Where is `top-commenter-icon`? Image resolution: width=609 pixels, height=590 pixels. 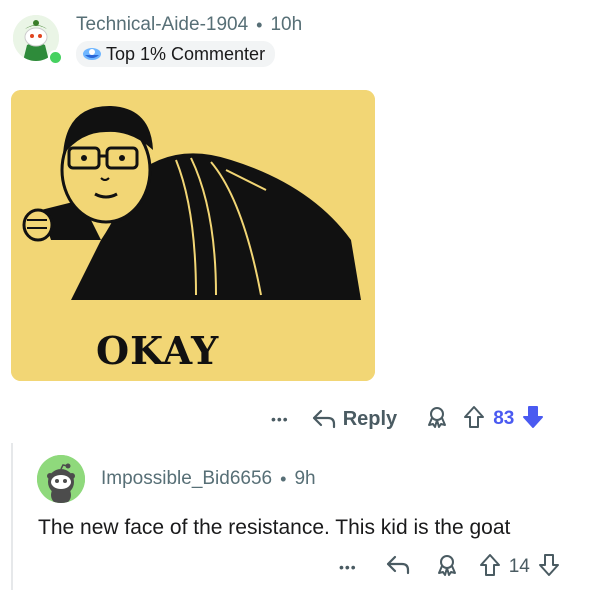 top-commenter-icon is located at coordinates (92, 54).